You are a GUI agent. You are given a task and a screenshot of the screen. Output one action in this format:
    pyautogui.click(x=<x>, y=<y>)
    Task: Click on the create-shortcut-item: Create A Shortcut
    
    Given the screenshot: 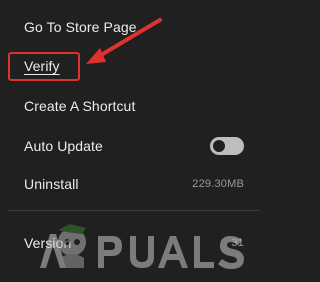 What is the action you would take?
    pyautogui.click(x=134, y=106)
    